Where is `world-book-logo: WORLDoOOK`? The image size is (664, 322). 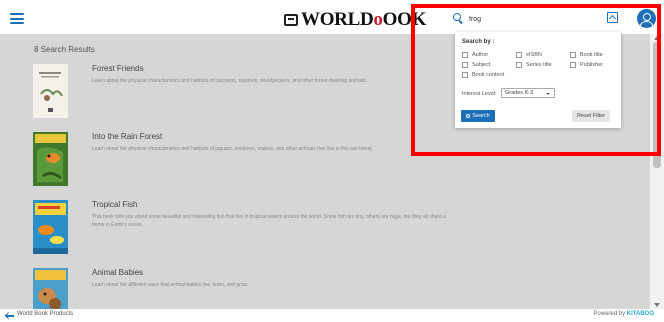 world-book-logo: WORLDoOOK is located at coordinates (355, 19).